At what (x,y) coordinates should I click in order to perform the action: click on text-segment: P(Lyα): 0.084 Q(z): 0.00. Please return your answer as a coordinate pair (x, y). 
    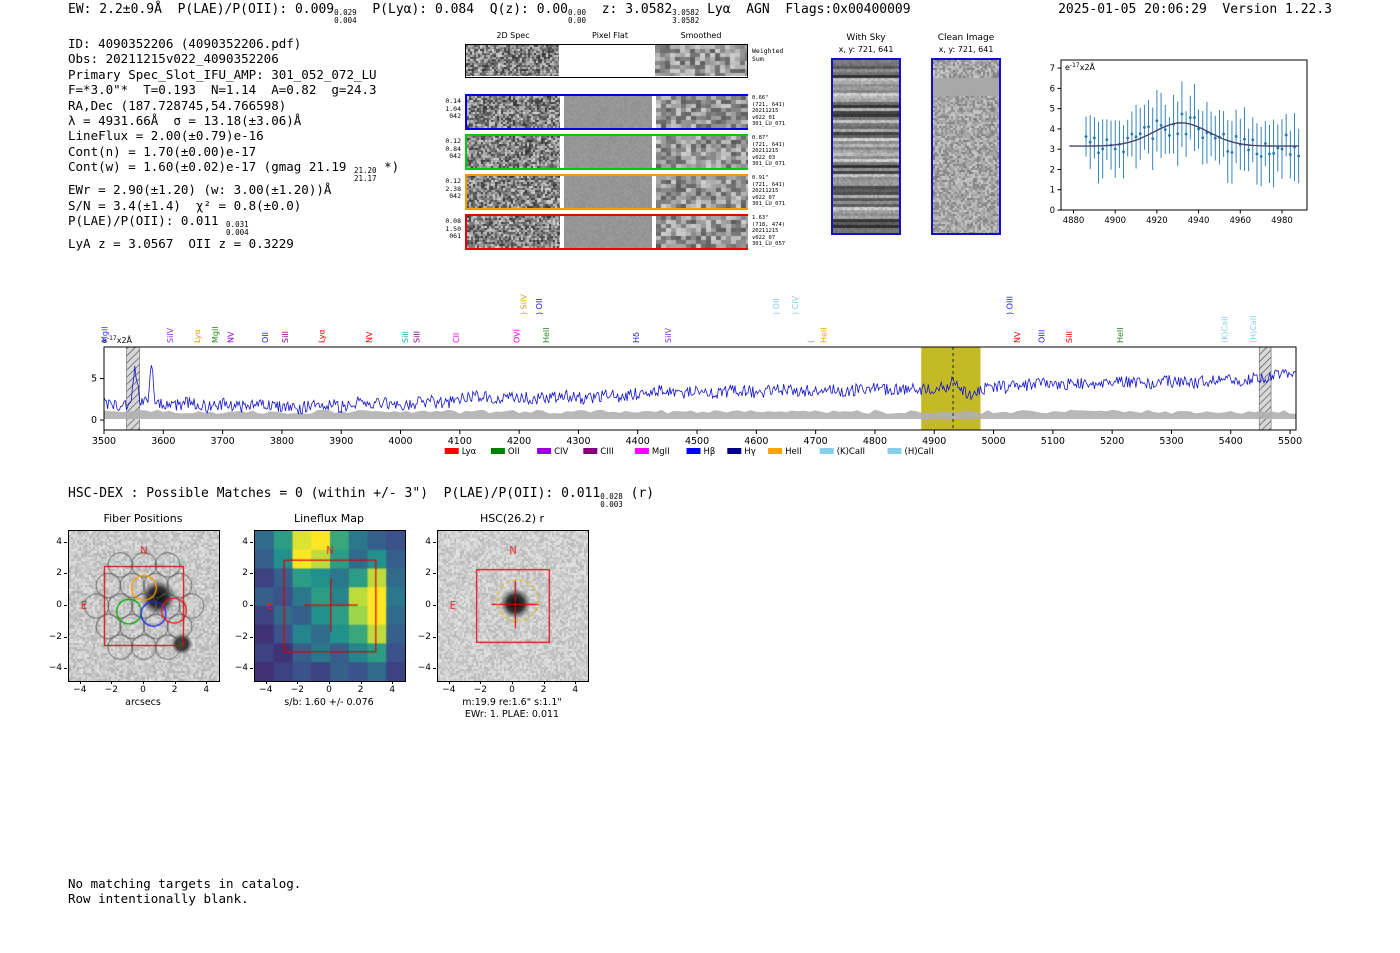
    Looking at the image, I should click on (462, 9).